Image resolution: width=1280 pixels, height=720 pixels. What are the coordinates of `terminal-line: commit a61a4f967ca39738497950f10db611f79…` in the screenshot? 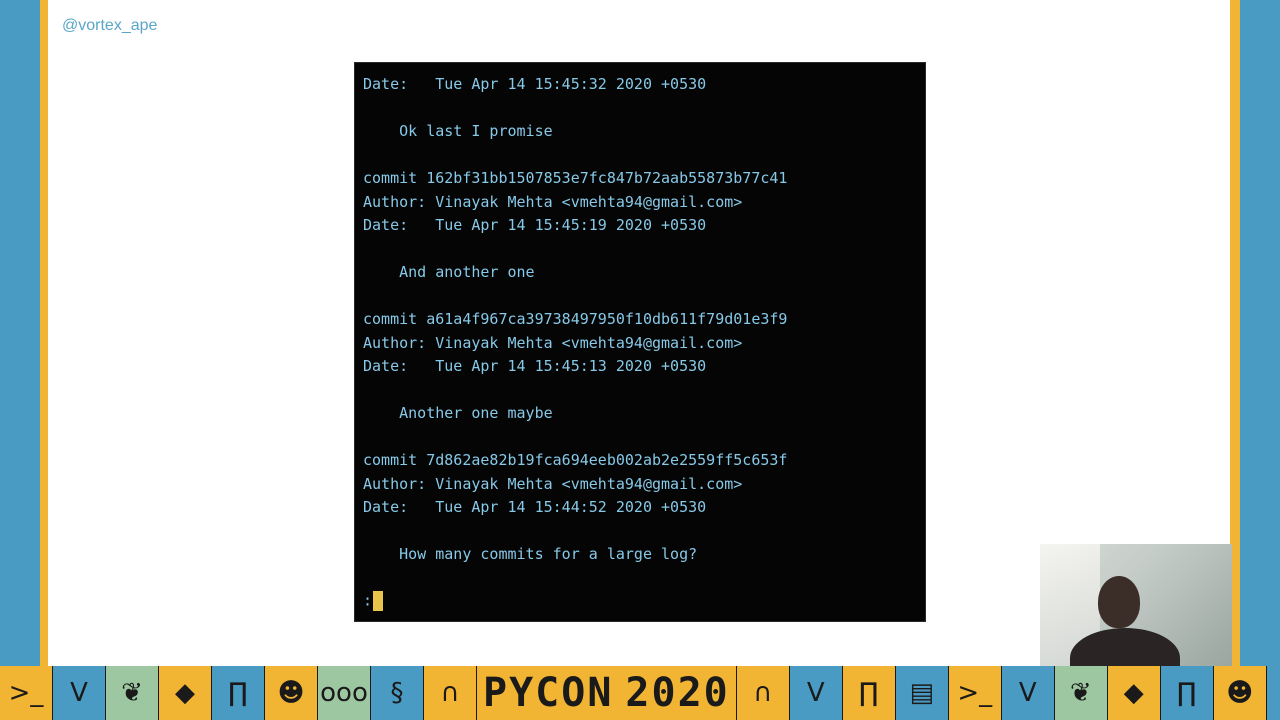 It's located at (575, 319).